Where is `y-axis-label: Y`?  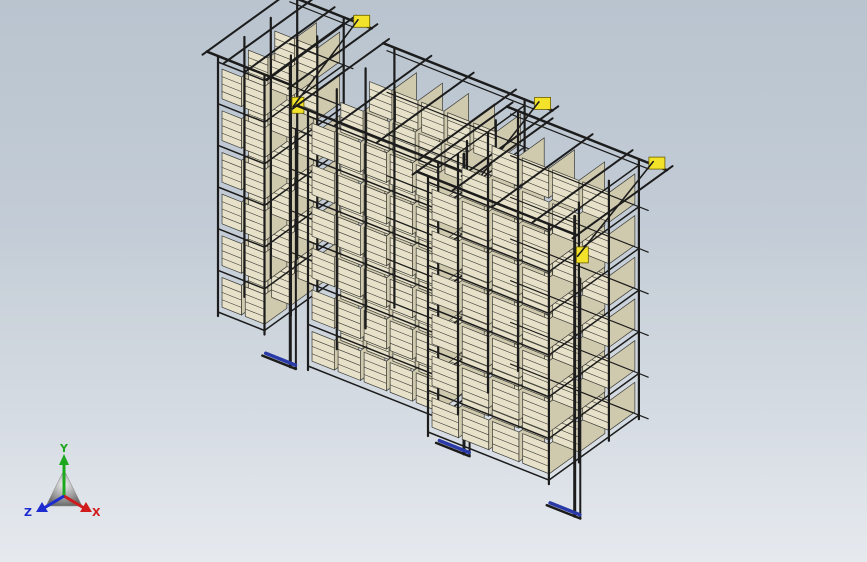 y-axis-label: Y is located at coordinates (64, 448).